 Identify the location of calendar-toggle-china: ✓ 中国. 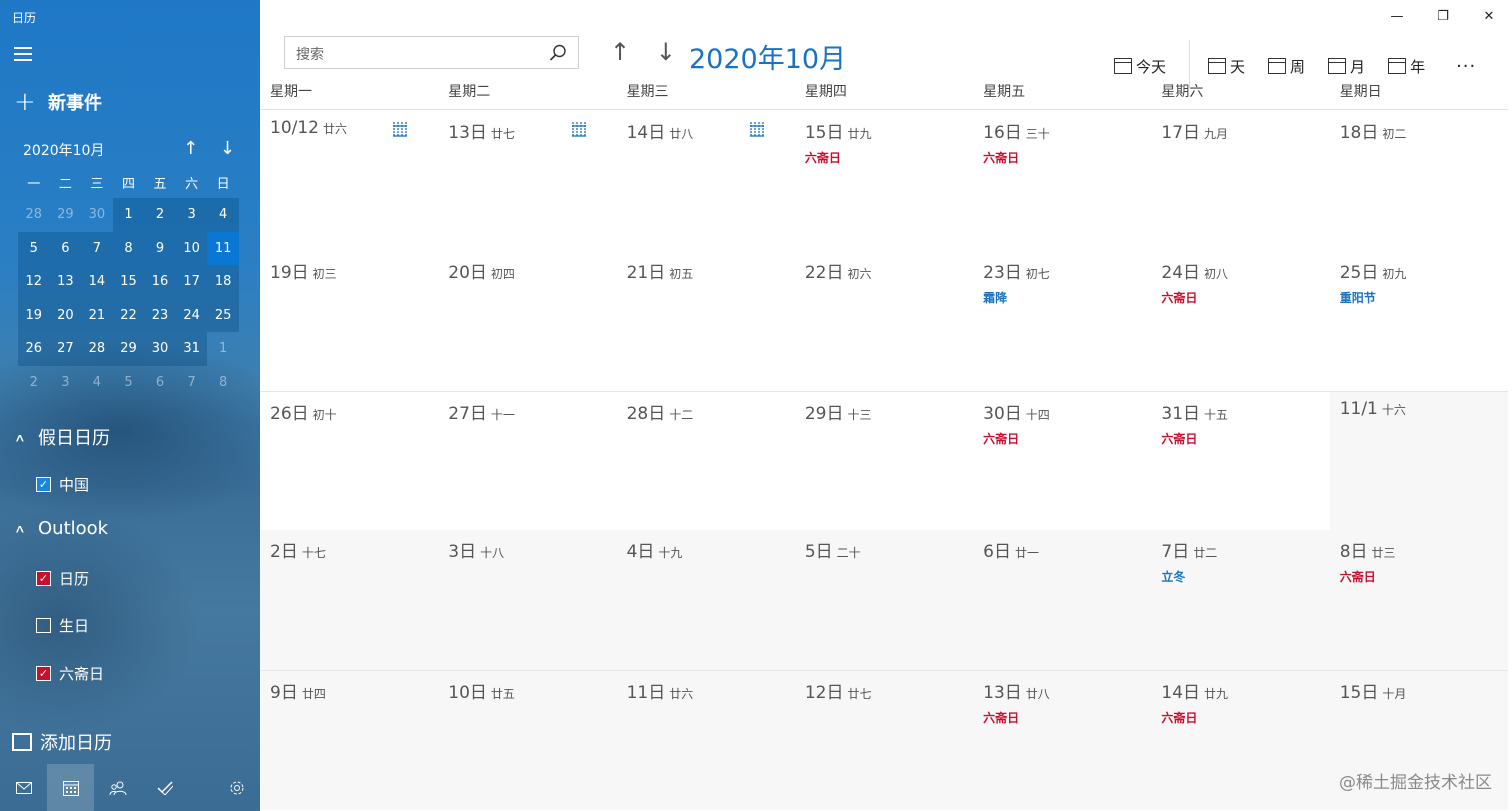
(62, 484).